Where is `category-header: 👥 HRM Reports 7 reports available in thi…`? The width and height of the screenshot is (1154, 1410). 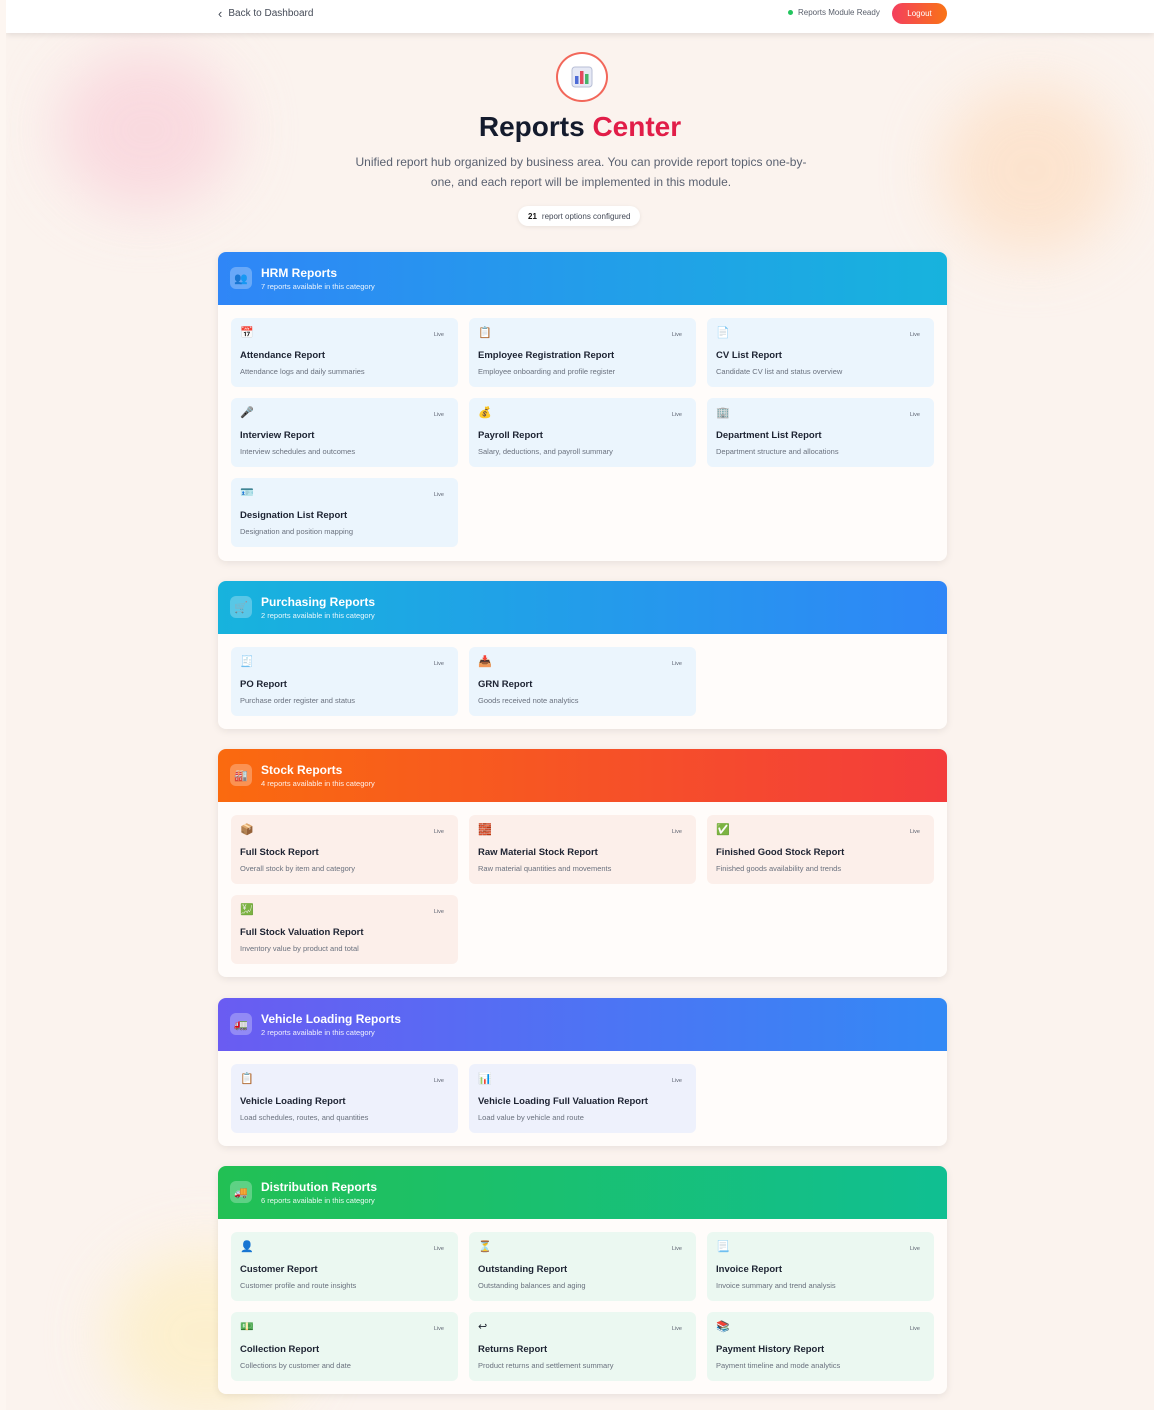
category-header: 👥 HRM Reports 7 reports available in thi… is located at coordinates (582, 278).